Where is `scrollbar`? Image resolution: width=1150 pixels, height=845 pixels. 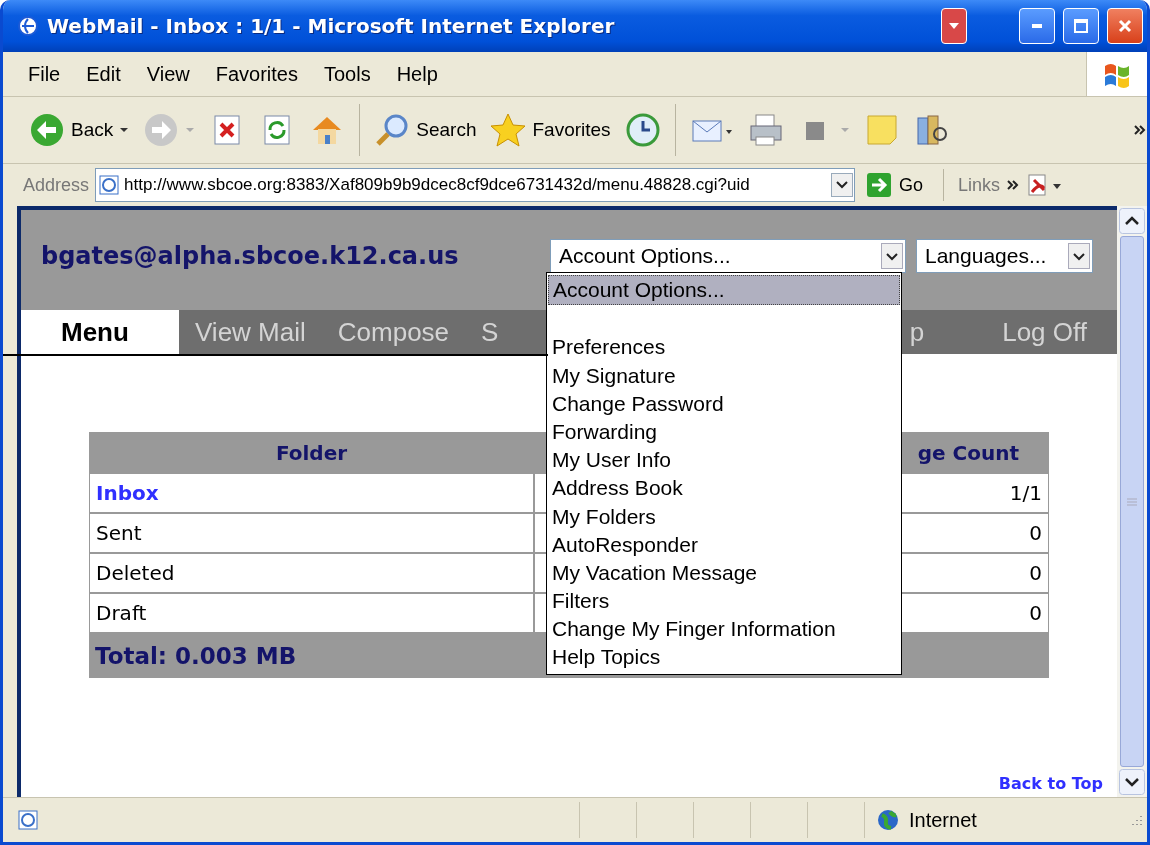 scrollbar is located at coordinates (1132, 501).